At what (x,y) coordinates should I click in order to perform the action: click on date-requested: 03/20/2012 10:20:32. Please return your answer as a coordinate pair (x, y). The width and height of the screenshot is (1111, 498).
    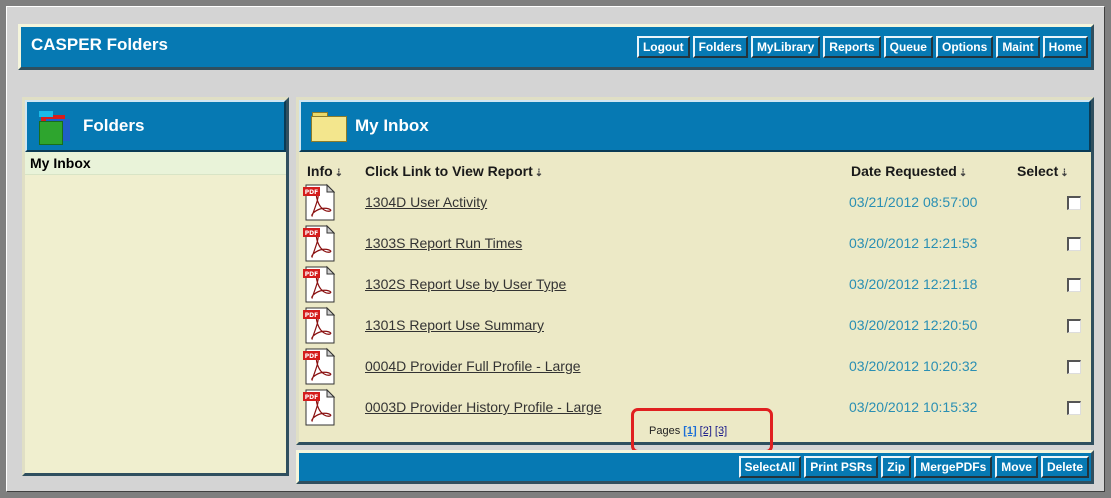
    Looking at the image, I should click on (913, 366).